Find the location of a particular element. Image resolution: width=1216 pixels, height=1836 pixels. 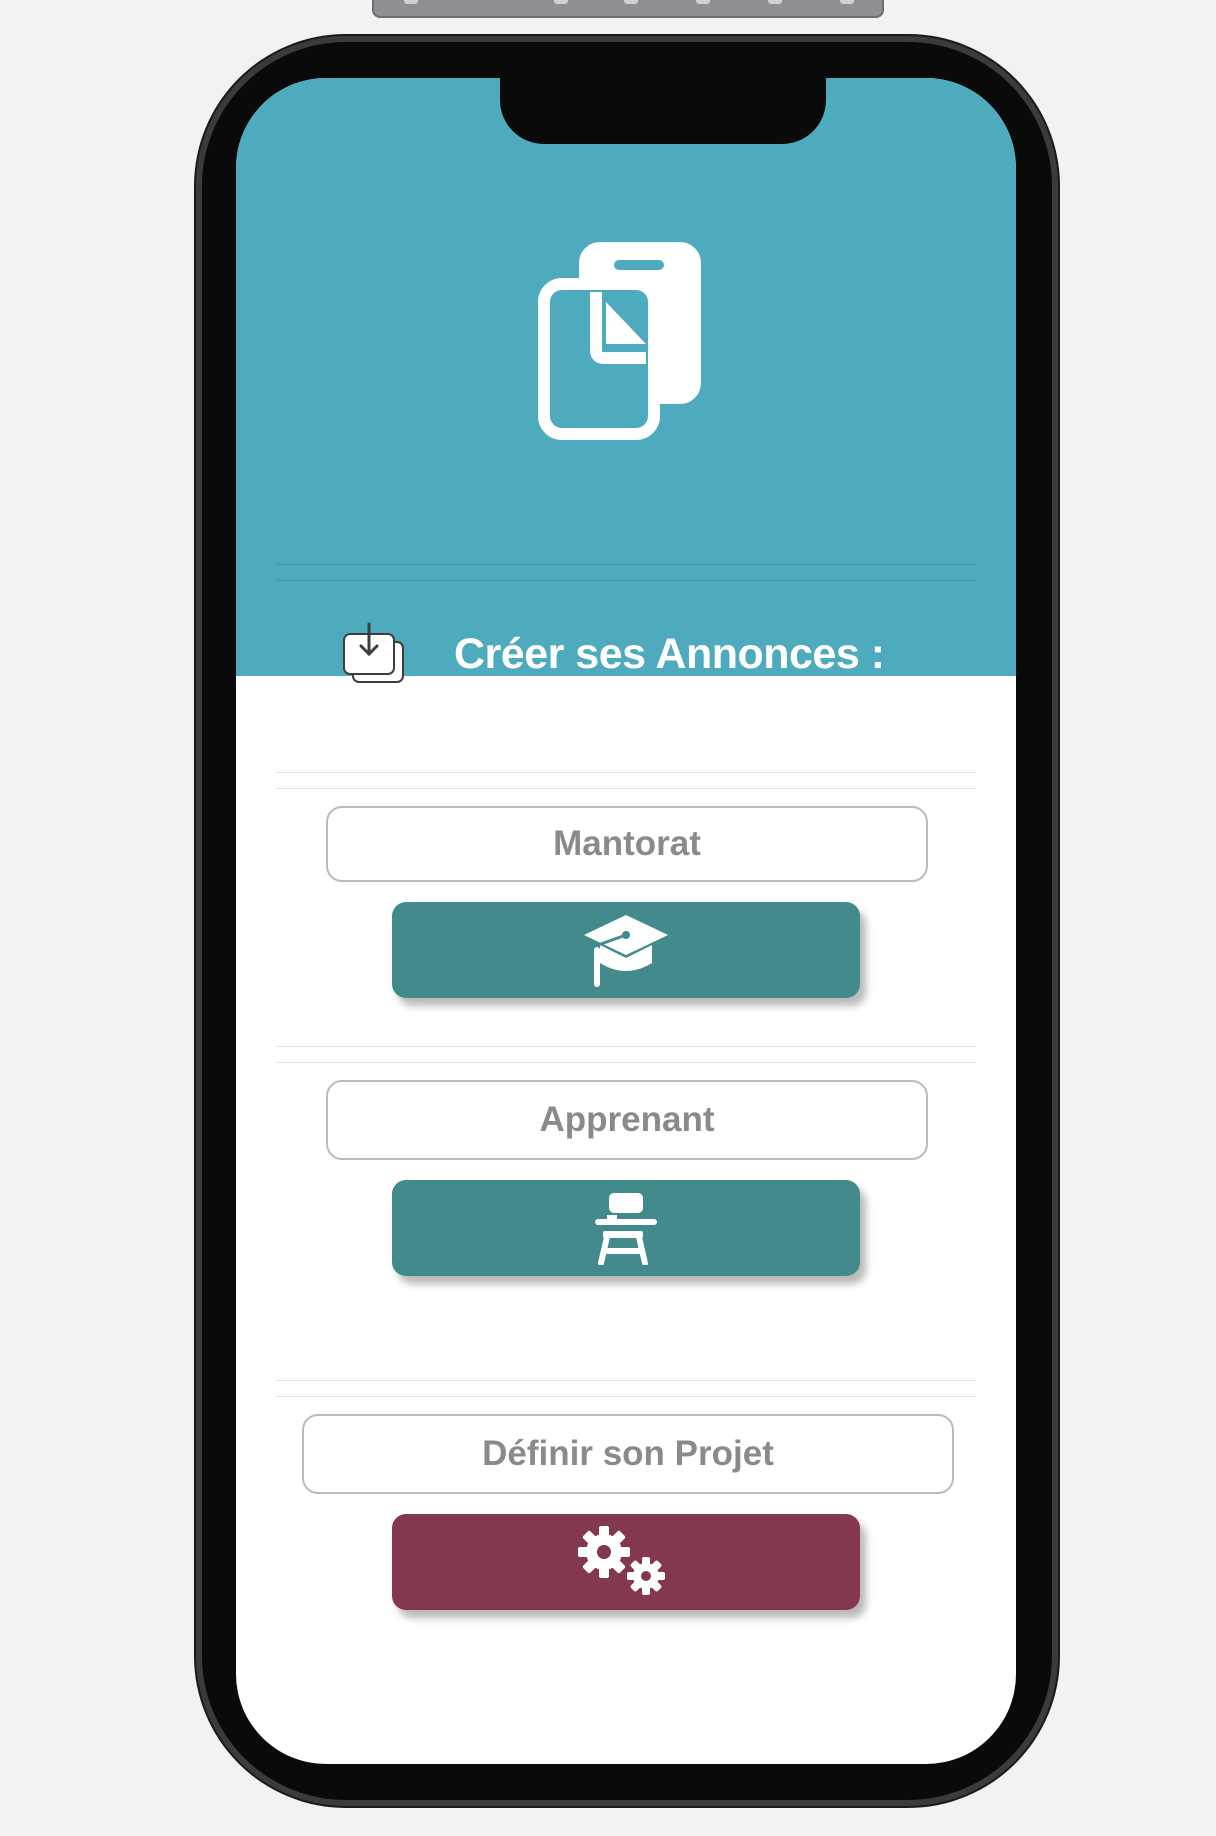

graduation-cap-icon is located at coordinates (626, 951).